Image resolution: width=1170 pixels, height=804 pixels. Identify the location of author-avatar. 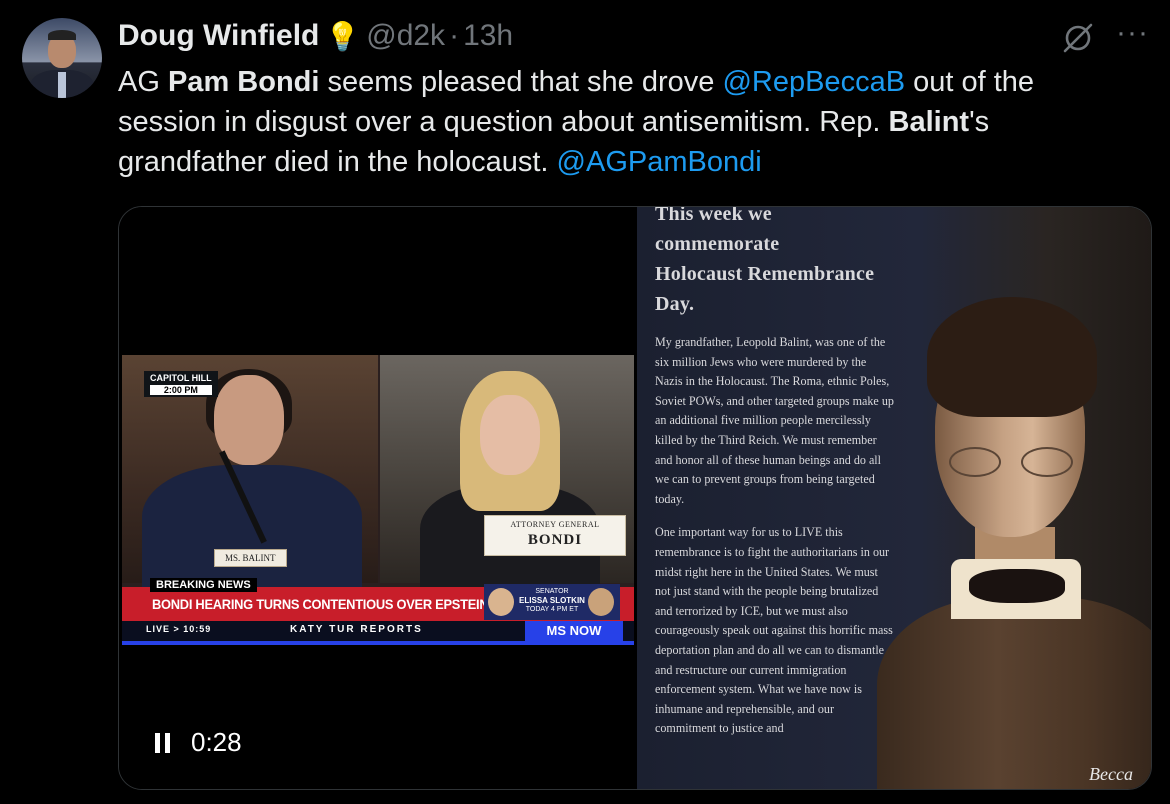
(62, 58).